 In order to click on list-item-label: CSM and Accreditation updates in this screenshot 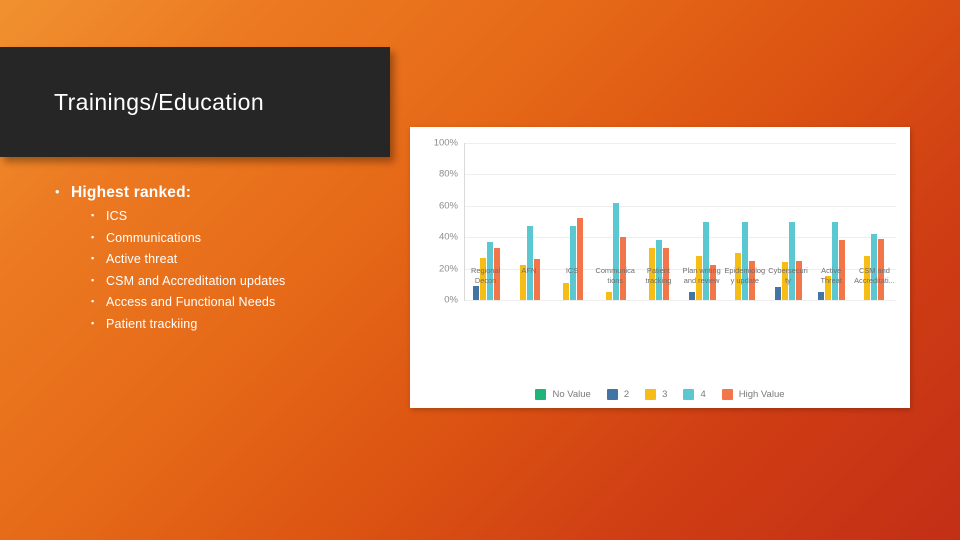, I will do `click(196, 280)`.